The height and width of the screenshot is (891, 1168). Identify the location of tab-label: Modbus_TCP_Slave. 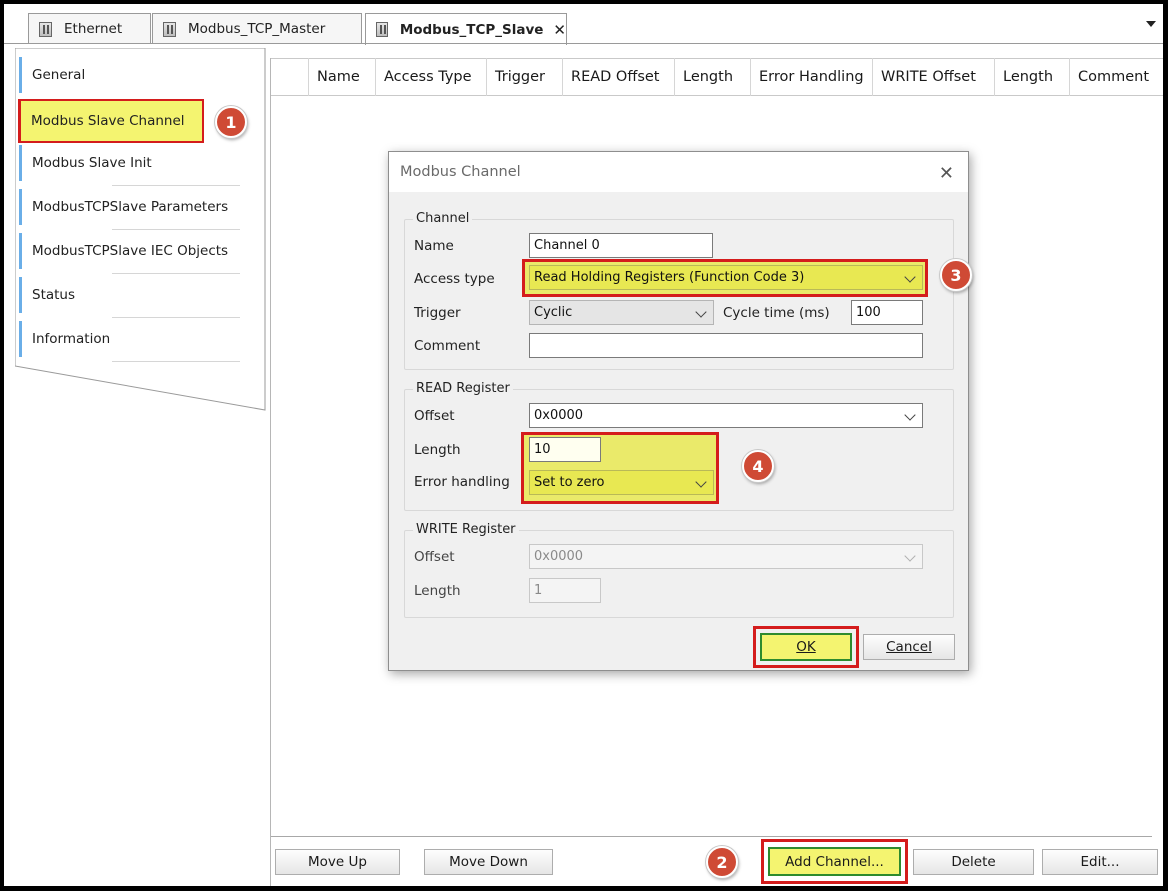
(471, 29).